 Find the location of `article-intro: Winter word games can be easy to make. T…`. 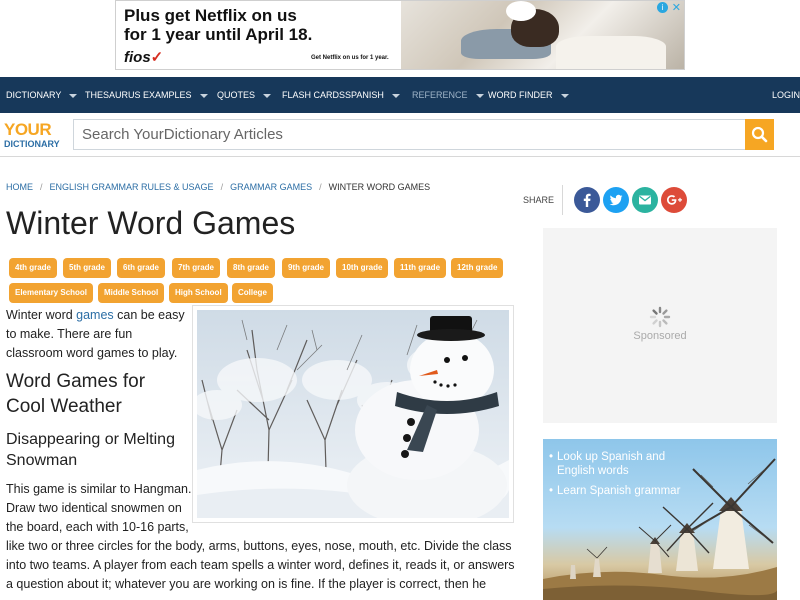

article-intro: Winter word games can be easy to make. T… is located at coordinates (98, 334).